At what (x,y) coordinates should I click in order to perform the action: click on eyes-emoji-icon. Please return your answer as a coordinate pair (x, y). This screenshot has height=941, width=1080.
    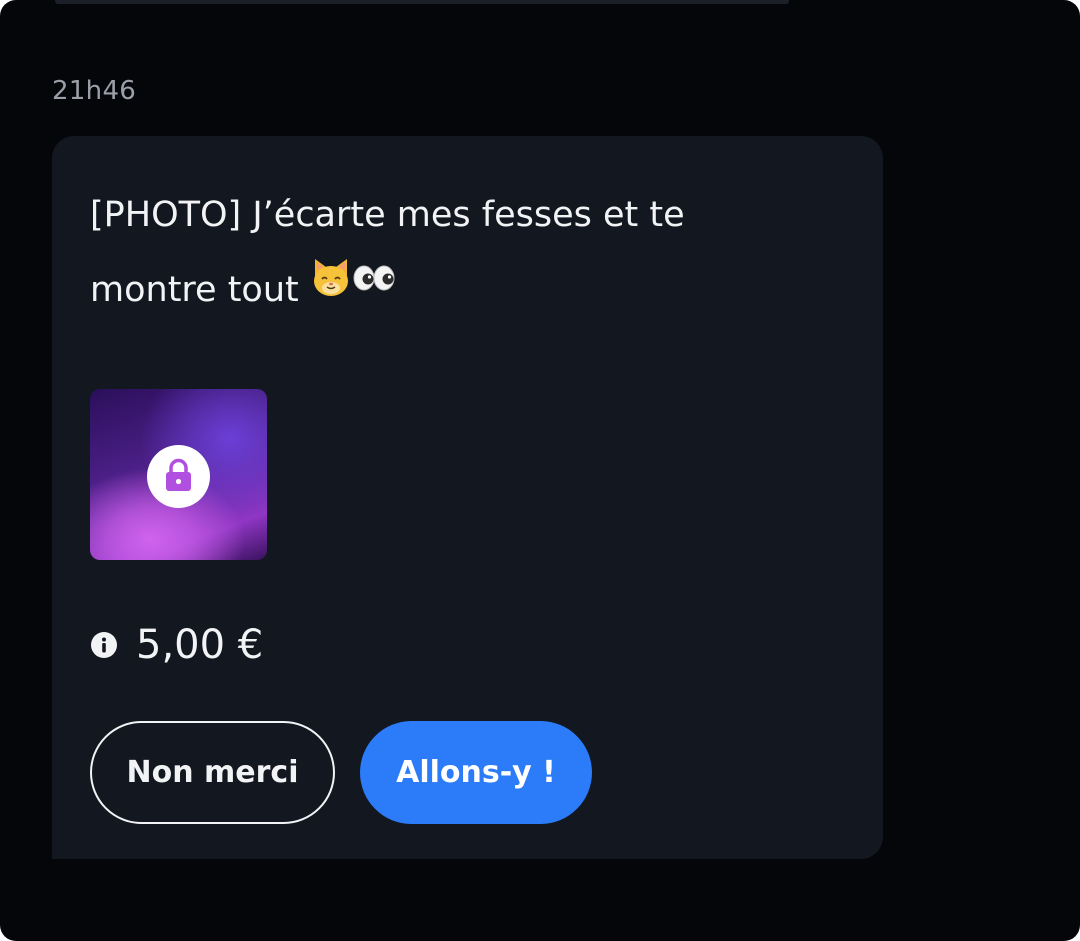
    Looking at the image, I should click on (374, 287).